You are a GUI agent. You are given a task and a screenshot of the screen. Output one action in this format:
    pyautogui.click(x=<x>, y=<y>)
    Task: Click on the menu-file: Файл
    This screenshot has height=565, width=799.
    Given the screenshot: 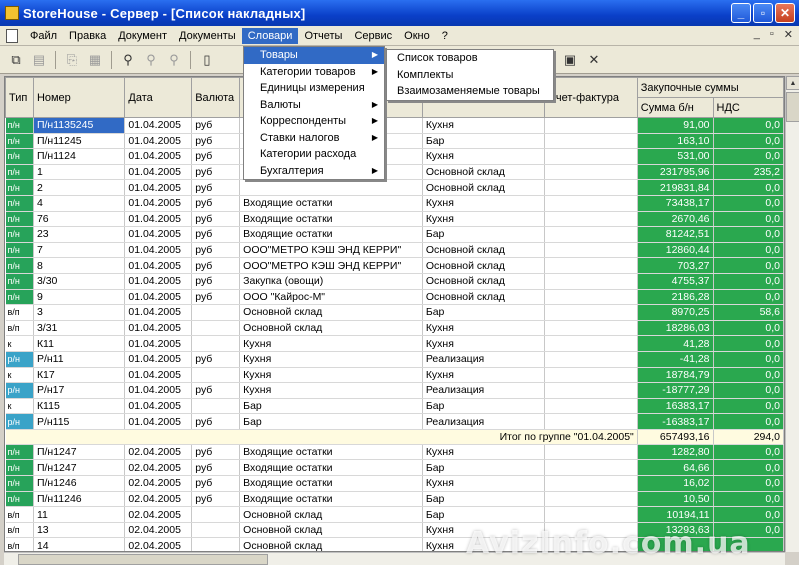 What is the action you would take?
    pyautogui.click(x=43, y=36)
    